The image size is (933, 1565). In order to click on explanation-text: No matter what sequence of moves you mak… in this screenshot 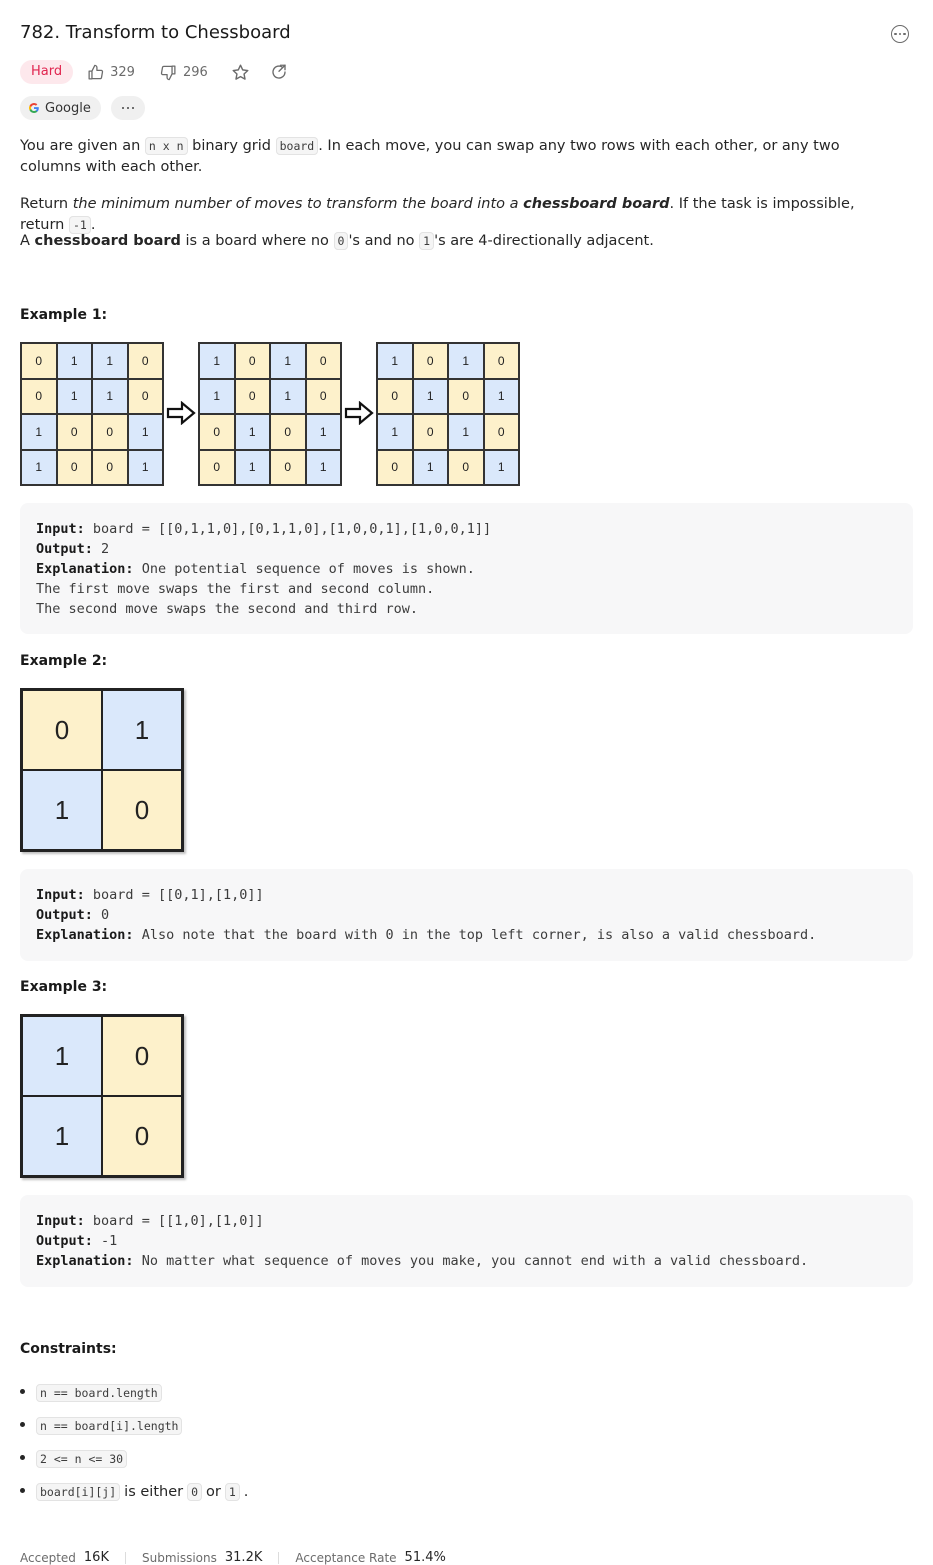, I will do `click(475, 1261)`.